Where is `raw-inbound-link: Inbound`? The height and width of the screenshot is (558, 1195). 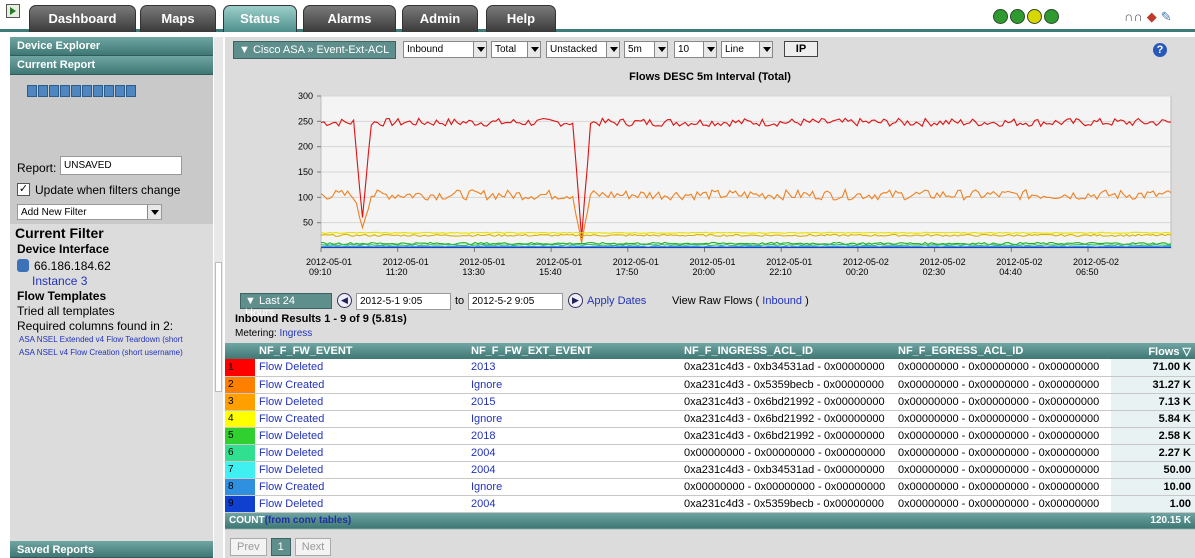 raw-inbound-link: Inbound is located at coordinates (782, 301).